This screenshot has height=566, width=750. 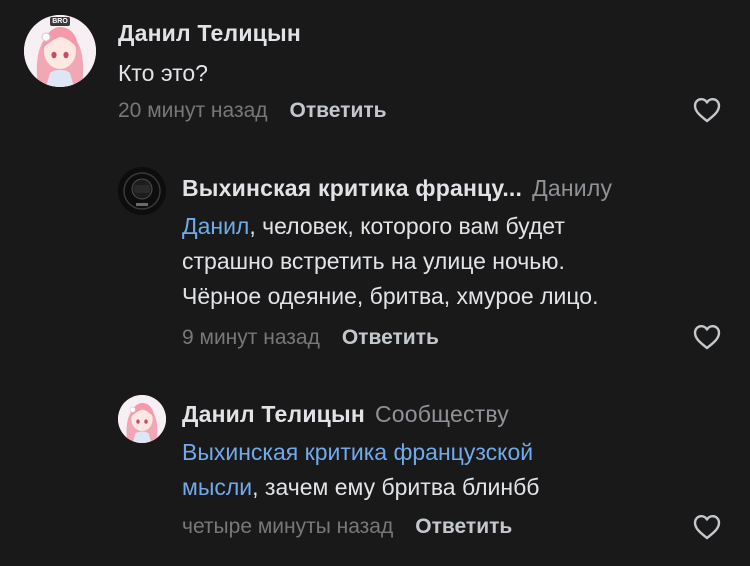 I want to click on comment-author: Данил Телицын, so click(x=209, y=33).